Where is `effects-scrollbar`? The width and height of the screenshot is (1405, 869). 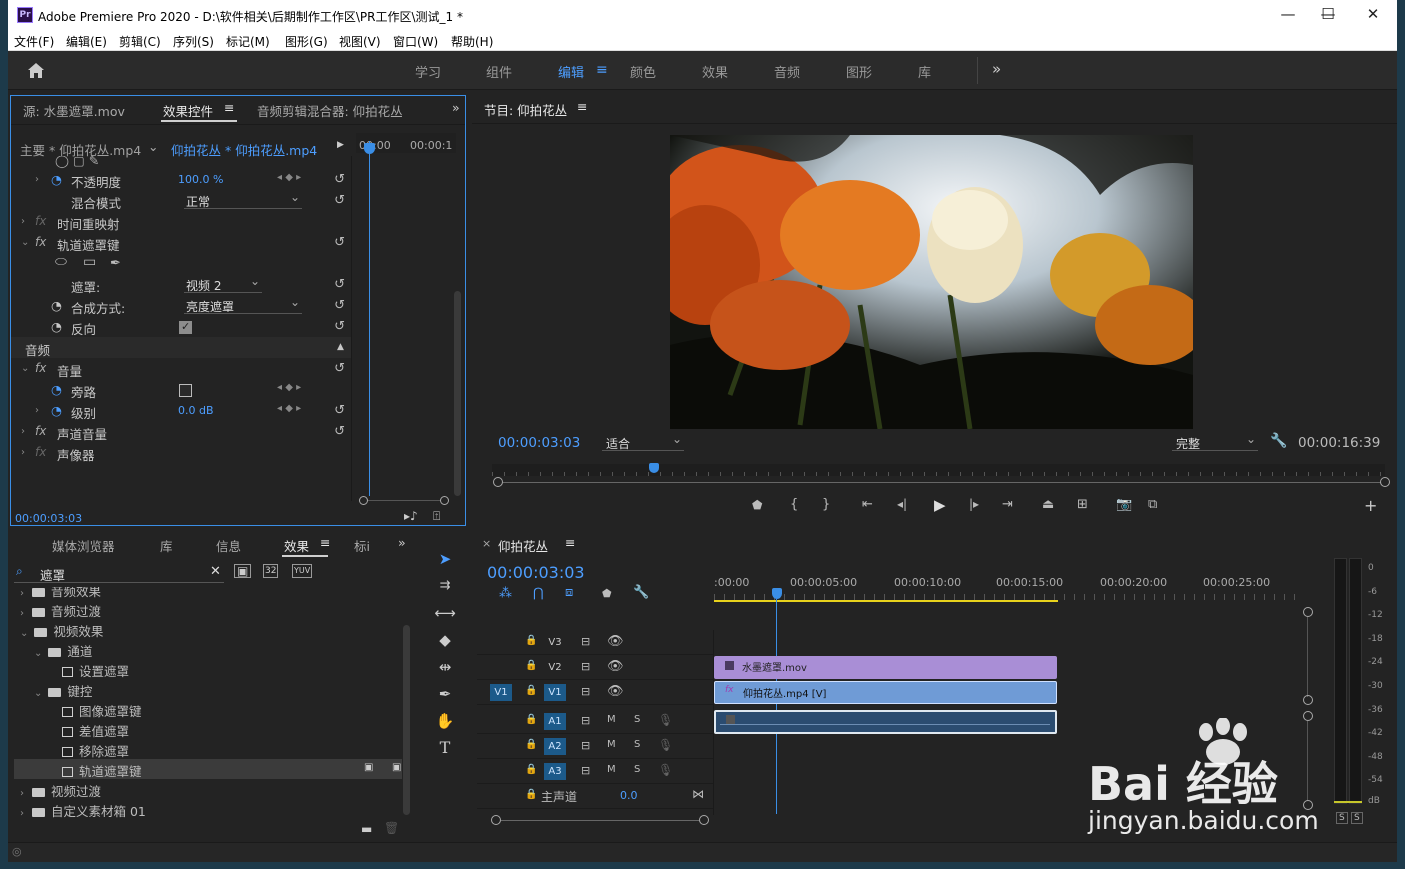
effects-scrollbar is located at coordinates (406, 720).